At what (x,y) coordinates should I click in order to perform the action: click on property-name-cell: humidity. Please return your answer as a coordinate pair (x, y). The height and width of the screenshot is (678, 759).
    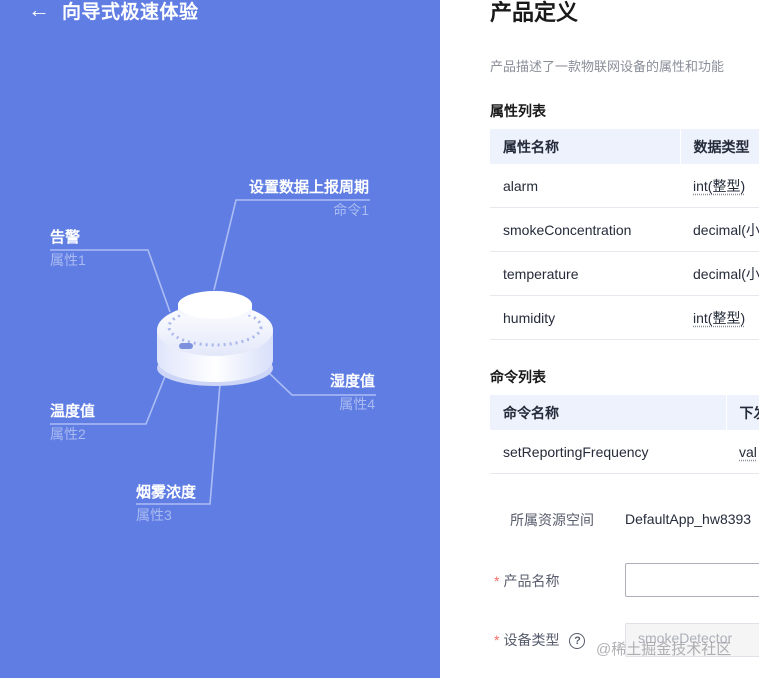
    Looking at the image, I should click on (585, 317).